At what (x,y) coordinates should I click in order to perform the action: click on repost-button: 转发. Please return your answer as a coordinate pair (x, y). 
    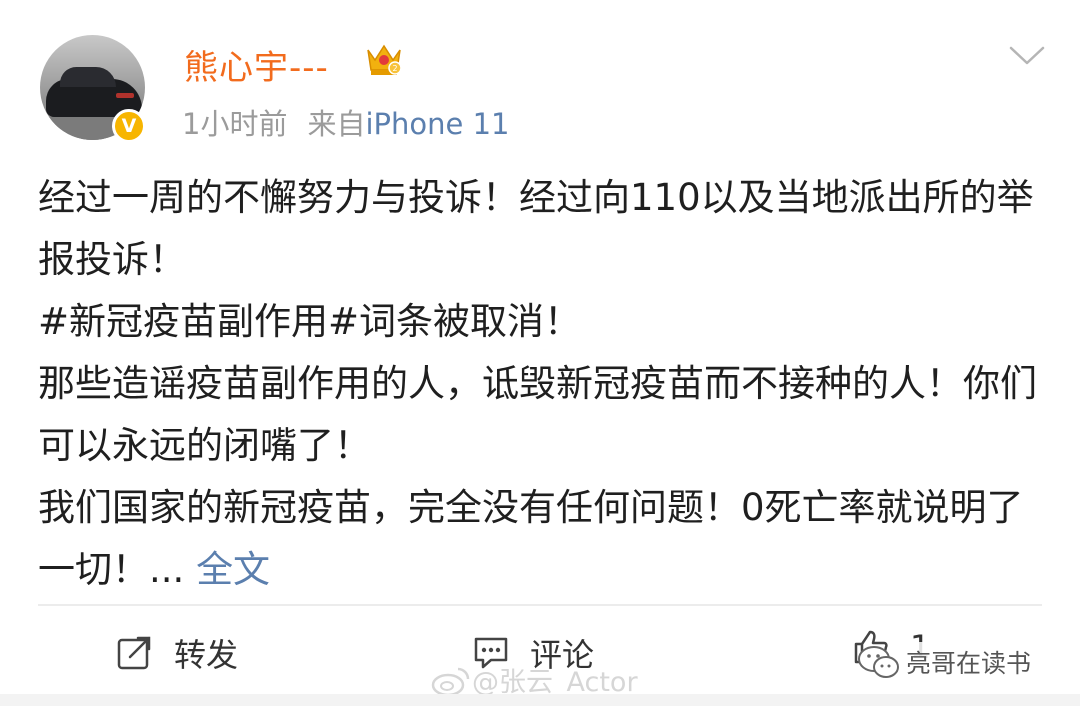
    Looking at the image, I should click on (177, 653).